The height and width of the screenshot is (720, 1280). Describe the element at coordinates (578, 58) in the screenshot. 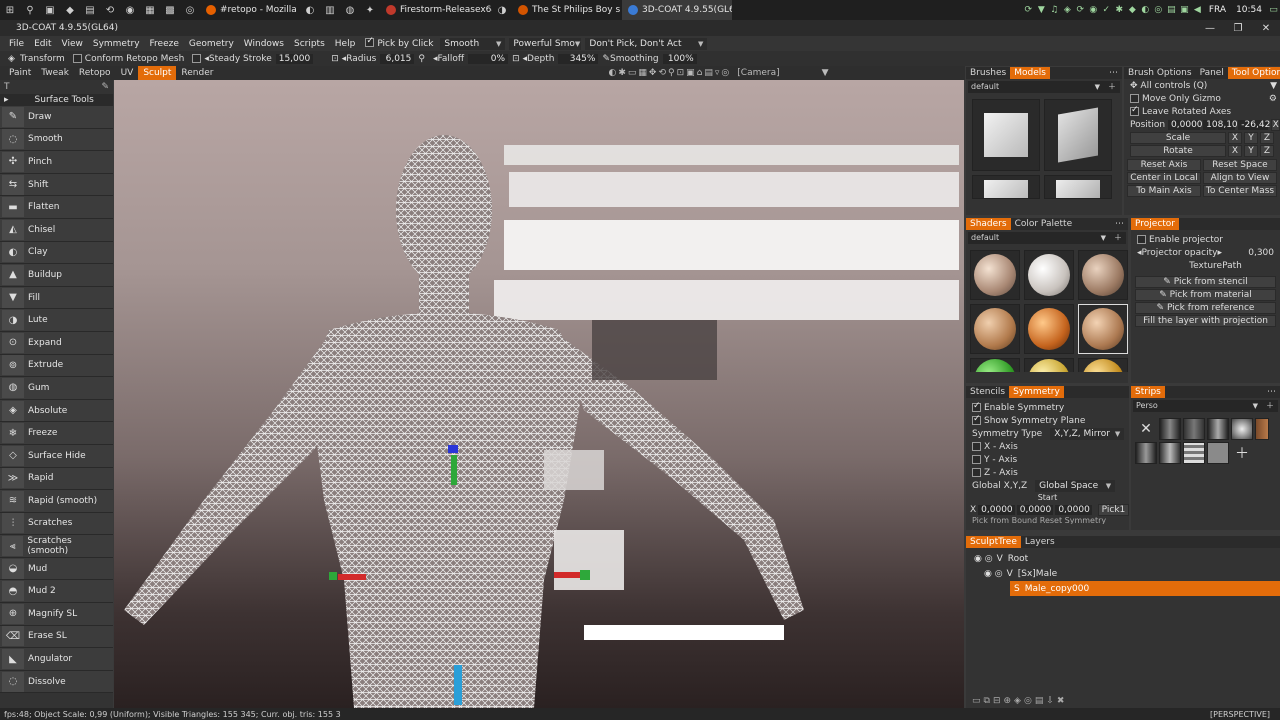

I see `depth-field: 345%` at that location.